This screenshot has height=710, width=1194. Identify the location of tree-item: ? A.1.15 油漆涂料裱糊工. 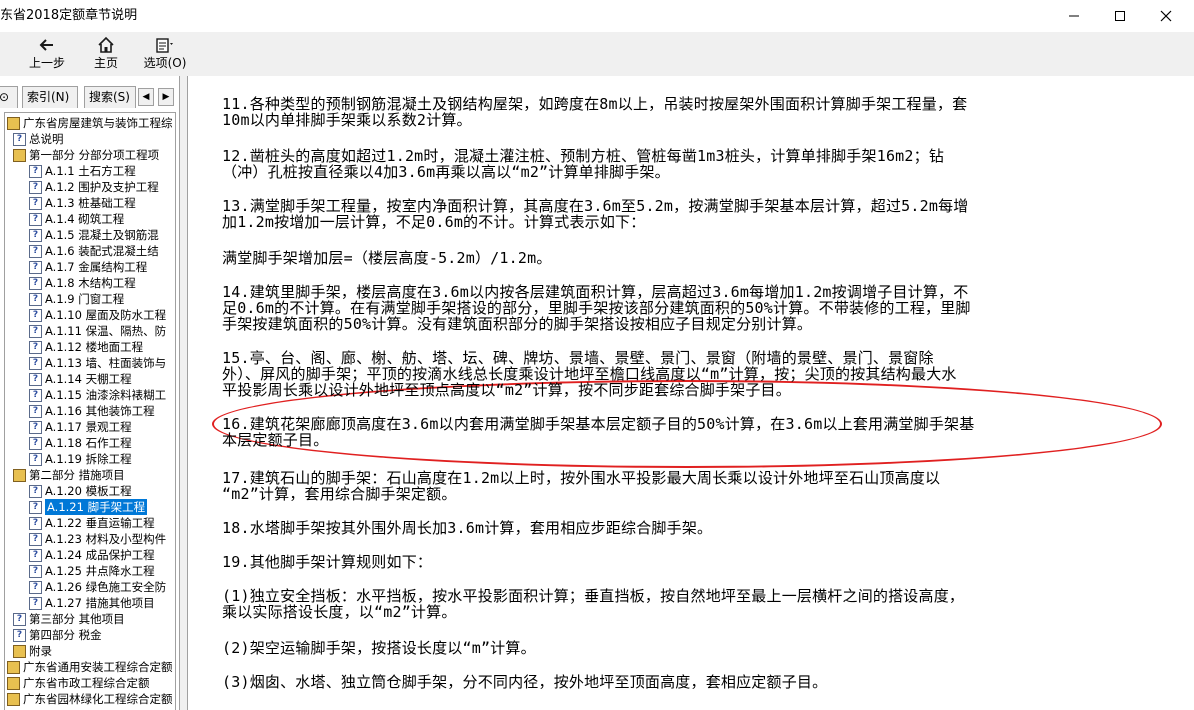
(97, 395).